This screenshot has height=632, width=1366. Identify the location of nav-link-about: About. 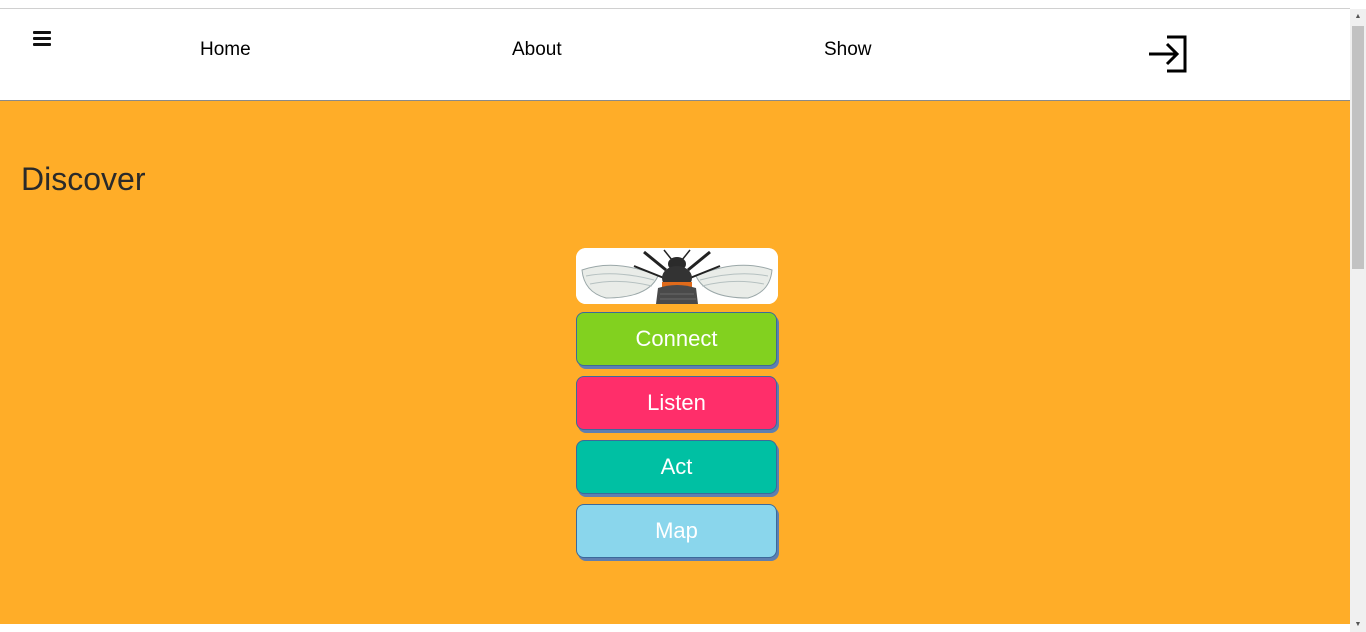
(537, 50).